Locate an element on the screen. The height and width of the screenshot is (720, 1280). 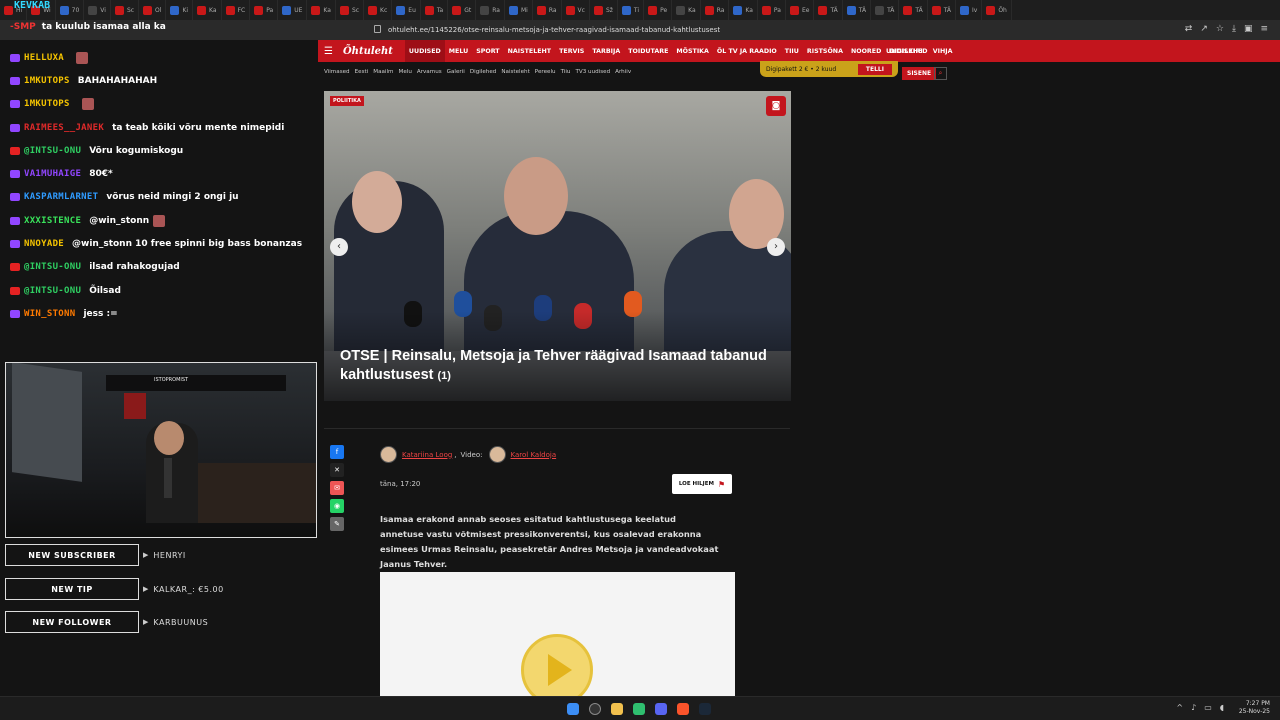
browser-tab: Vc is located at coordinates (576, 10).